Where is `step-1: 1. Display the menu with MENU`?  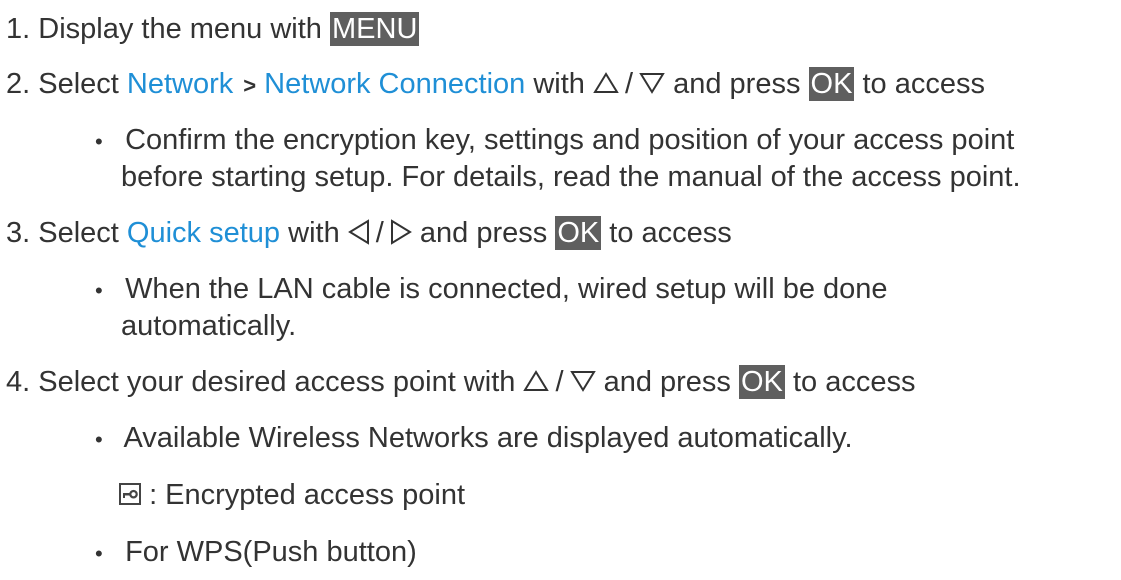 step-1: 1. Display the menu with MENU is located at coordinates (213, 29).